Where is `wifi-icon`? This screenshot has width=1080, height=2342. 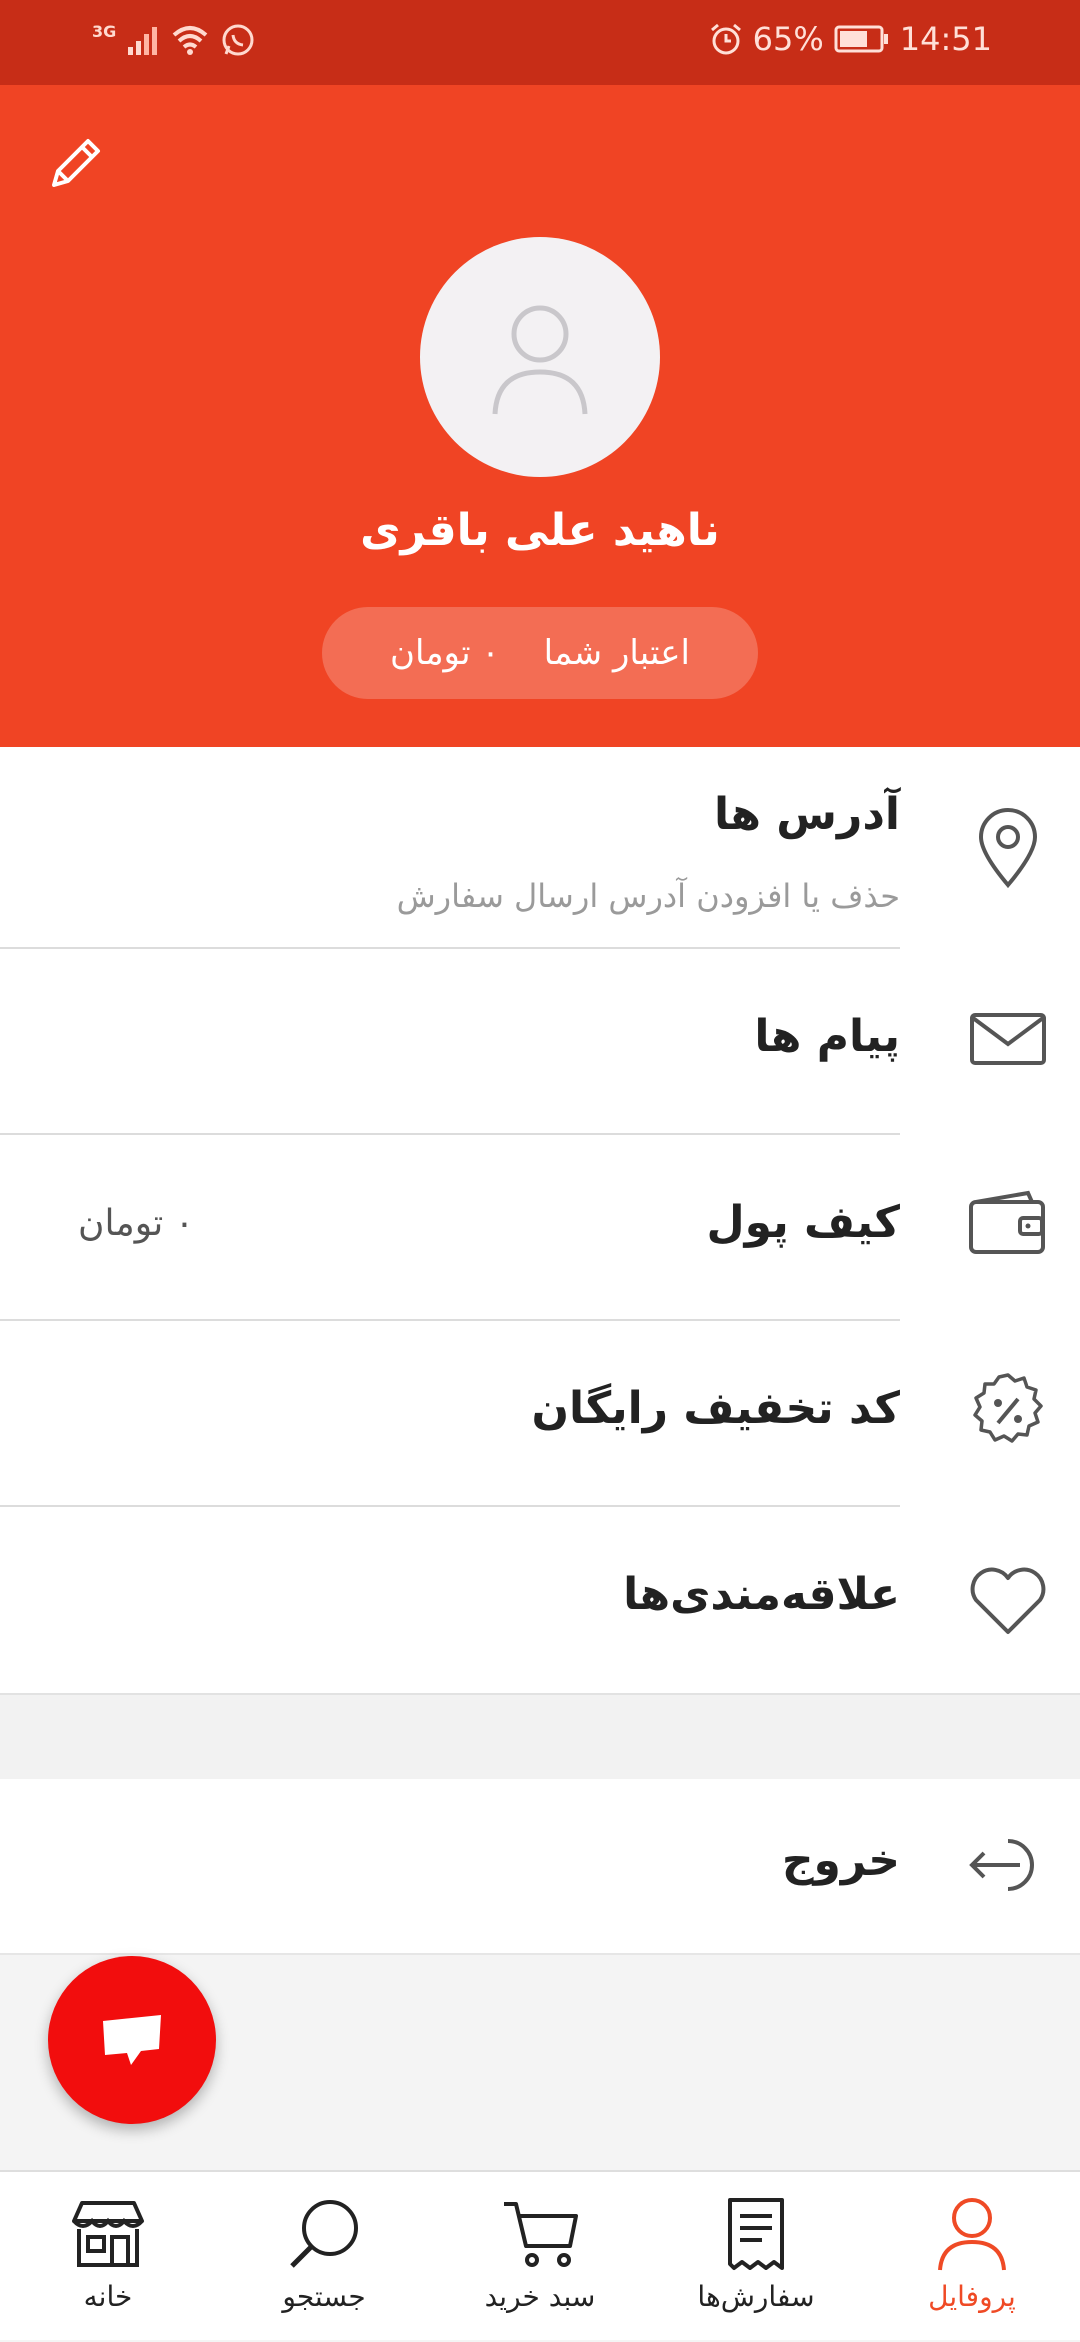 wifi-icon is located at coordinates (190, 40).